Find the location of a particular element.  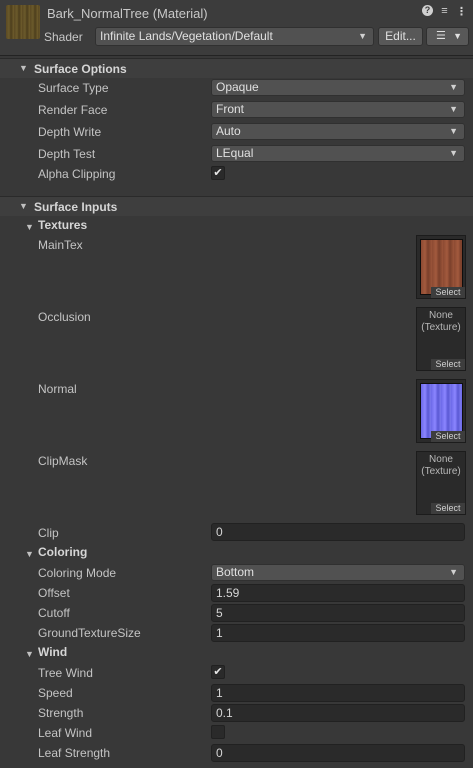

tree-wind-label: Tree Wind is located at coordinates (65, 673).